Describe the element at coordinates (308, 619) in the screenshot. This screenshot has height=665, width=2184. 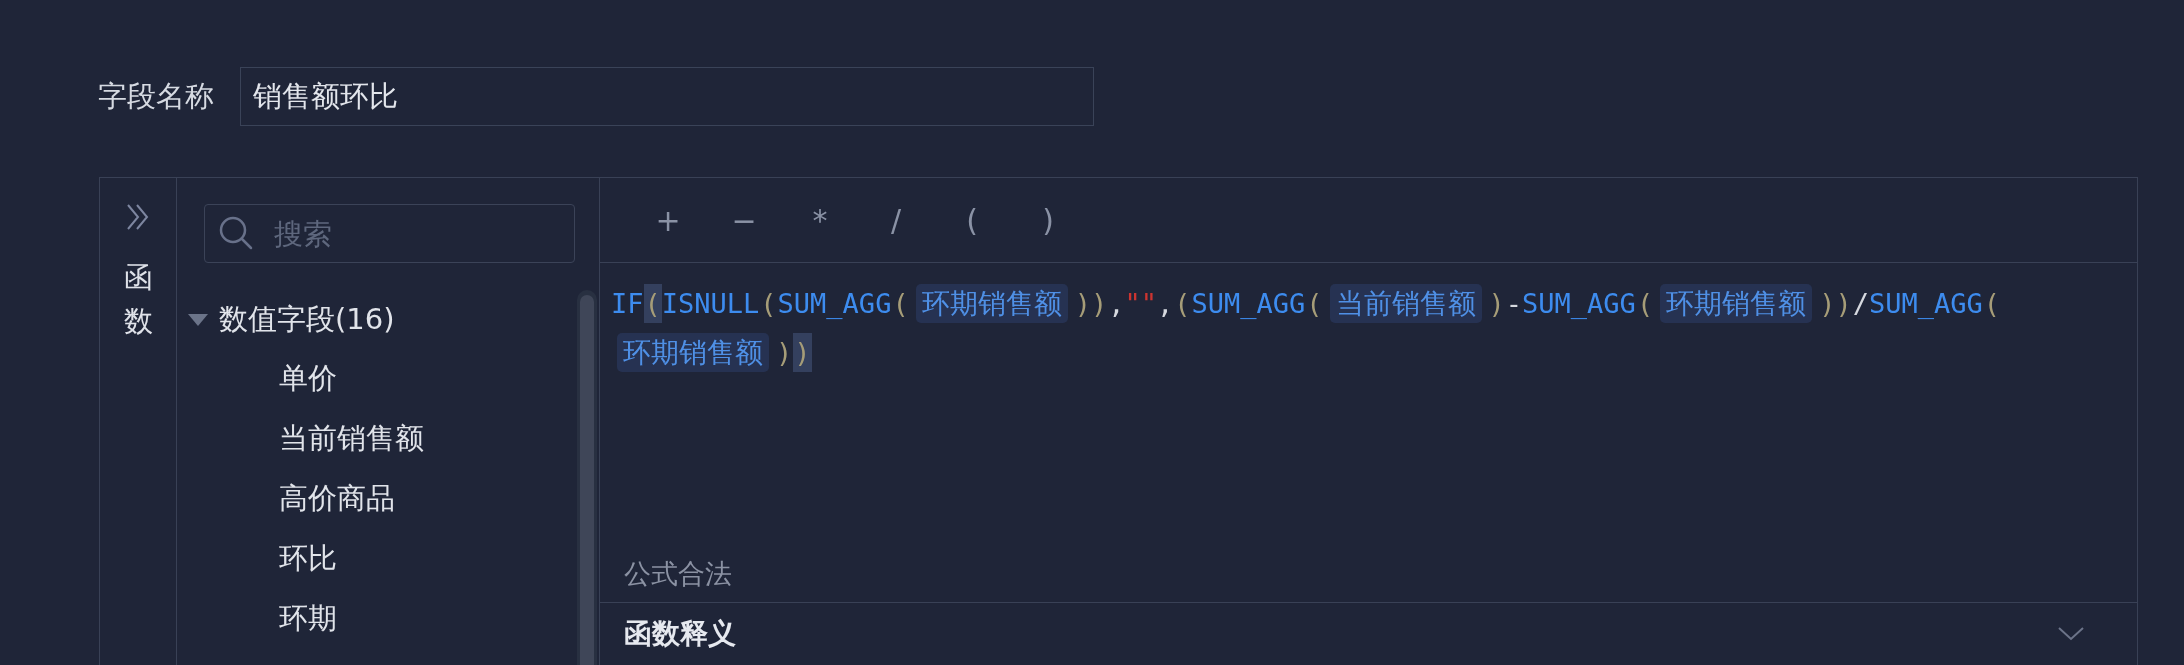
I see `tree-item: 环期` at that location.